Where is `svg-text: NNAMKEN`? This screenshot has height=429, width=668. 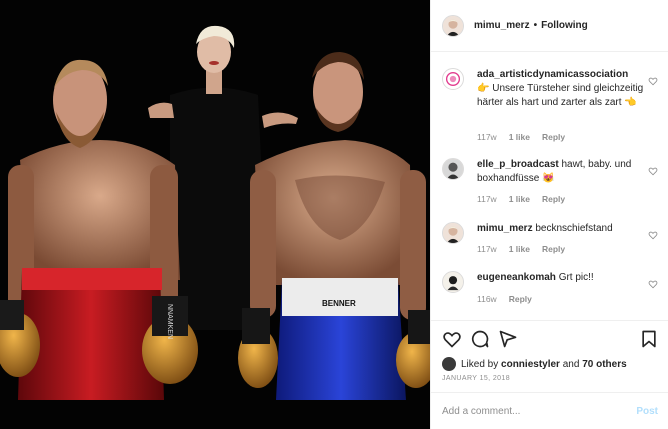 svg-text: NNAMKEN is located at coordinates (169, 321).